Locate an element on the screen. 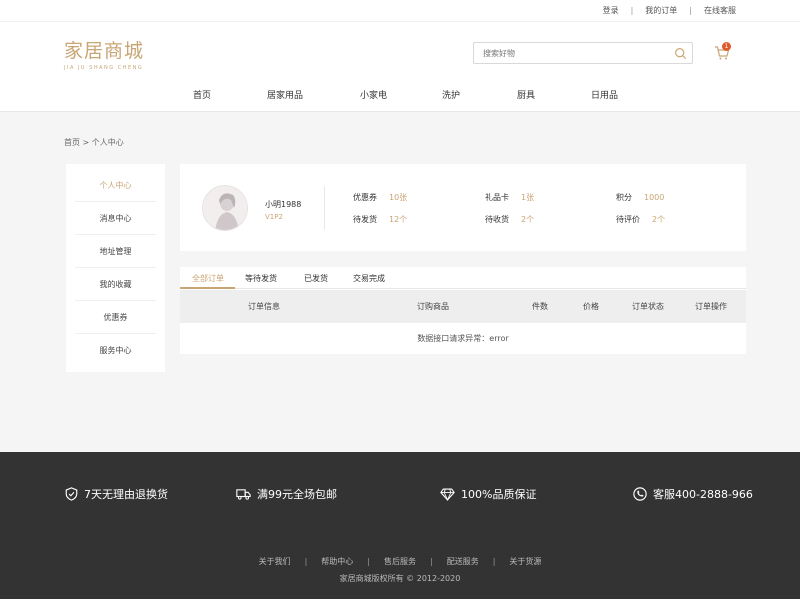  column-header: 订购商品 is located at coordinates (433, 306).